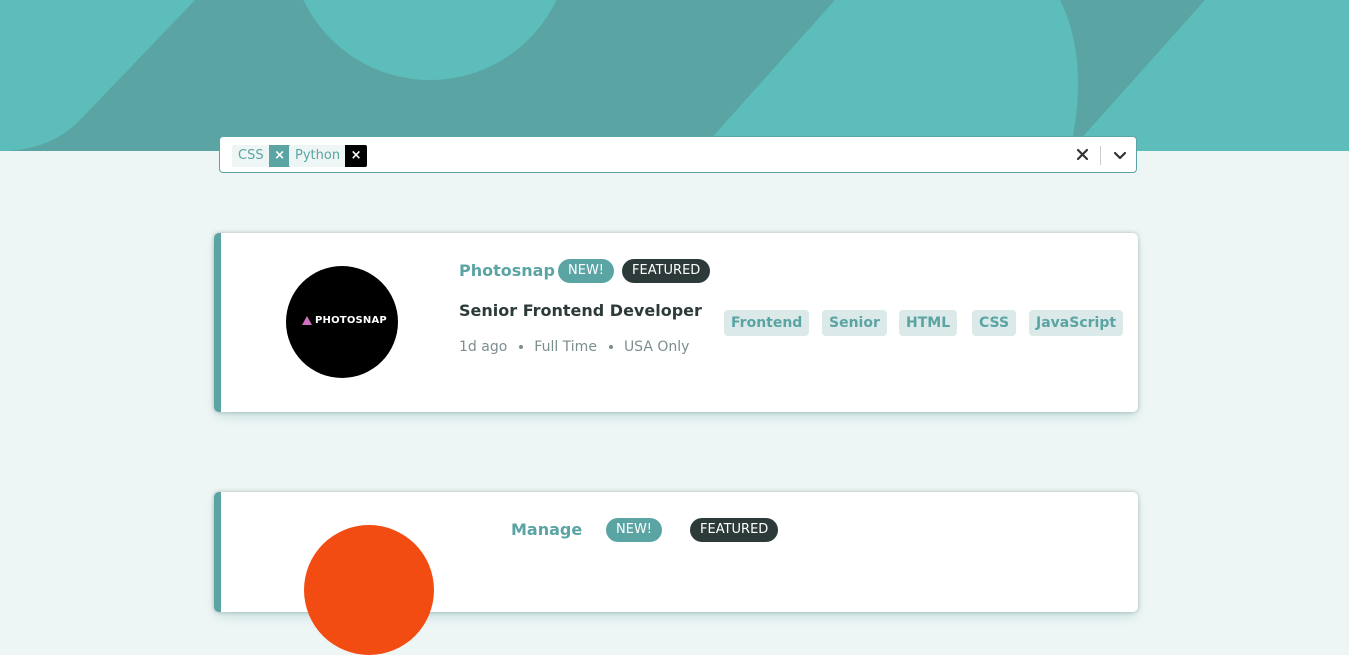  I want to click on company-logo: PHOTOSNAP, so click(342, 322).